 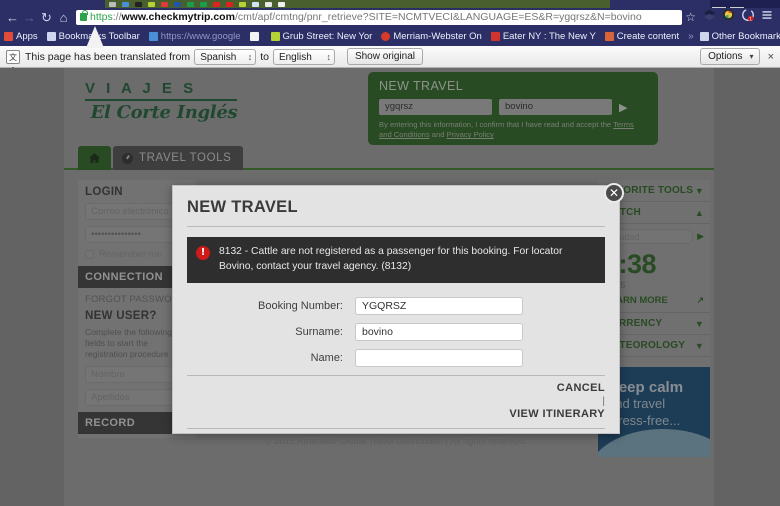 What do you see at coordinates (614, 193) in the screenshot?
I see `modal-close-button: ✕` at bounding box center [614, 193].